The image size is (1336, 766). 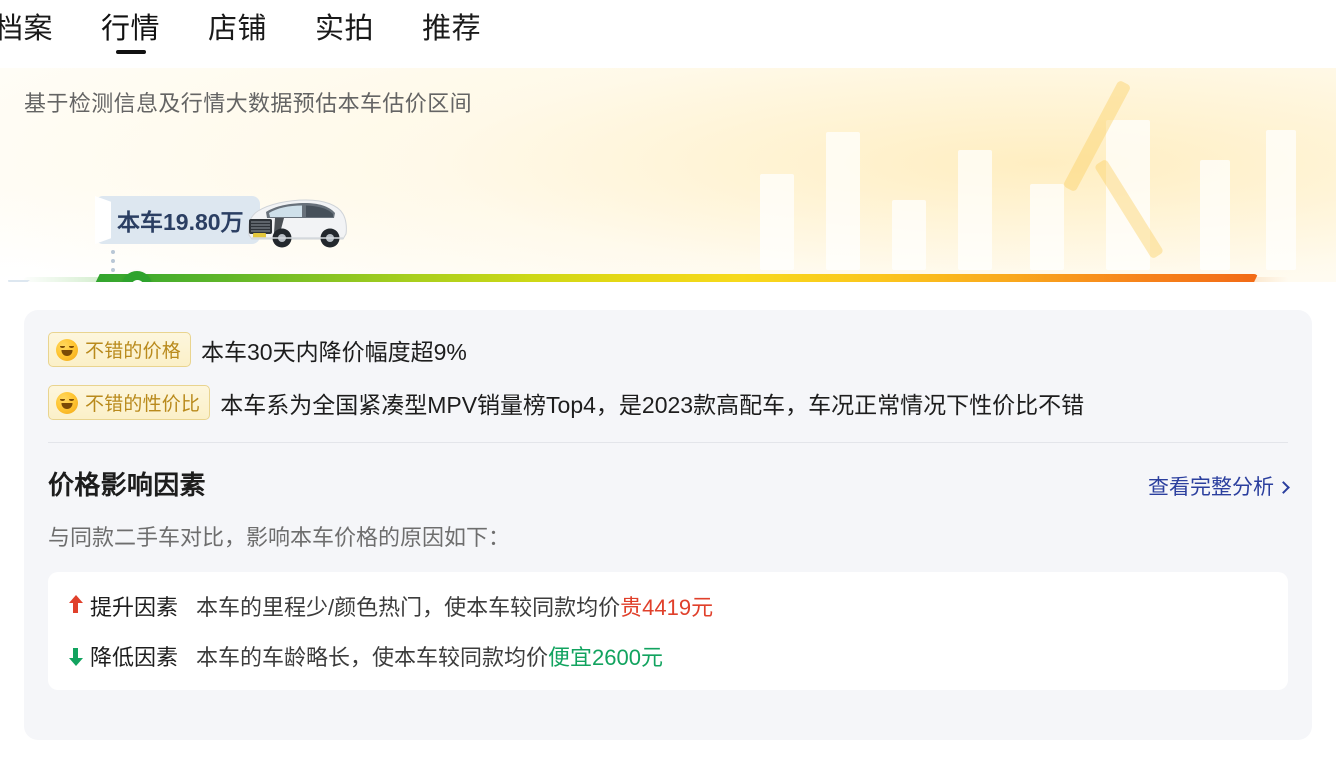 What do you see at coordinates (76, 606) in the screenshot?
I see `arrow-up-icon` at bounding box center [76, 606].